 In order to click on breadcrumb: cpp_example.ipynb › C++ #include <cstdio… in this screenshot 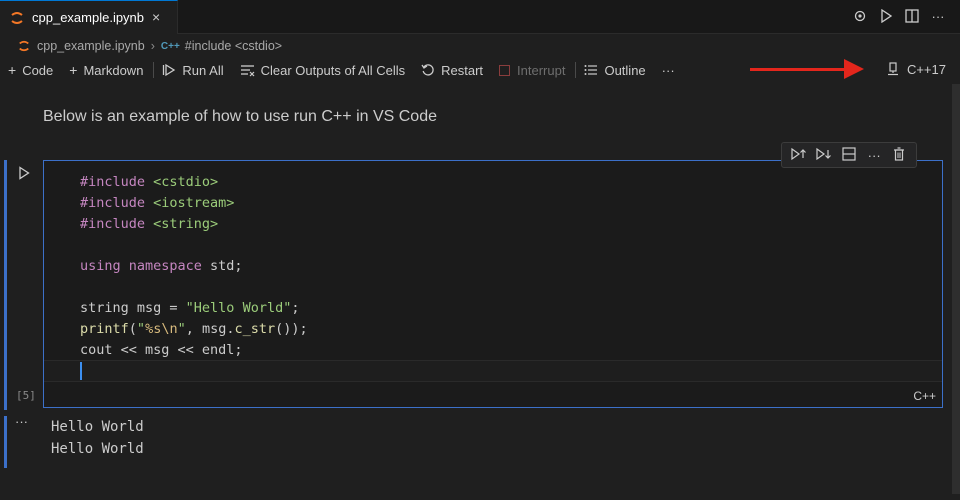, I will do `click(150, 46)`.